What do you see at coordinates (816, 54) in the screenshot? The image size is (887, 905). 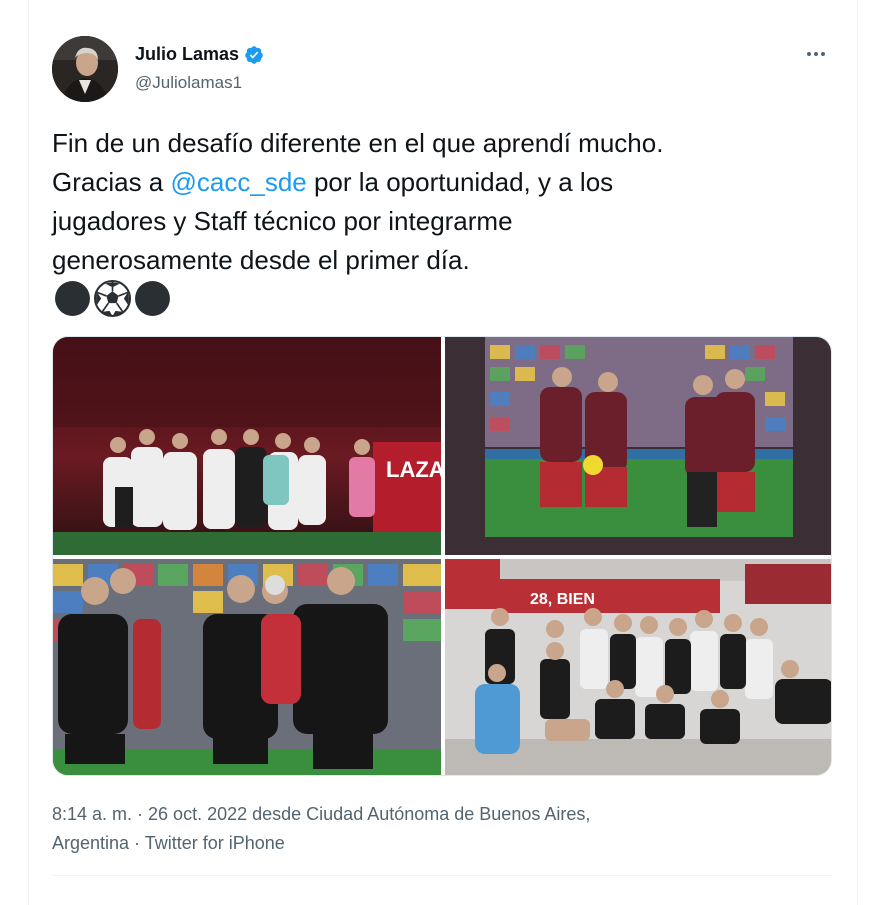 I see `more-options-icon` at bounding box center [816, 54].